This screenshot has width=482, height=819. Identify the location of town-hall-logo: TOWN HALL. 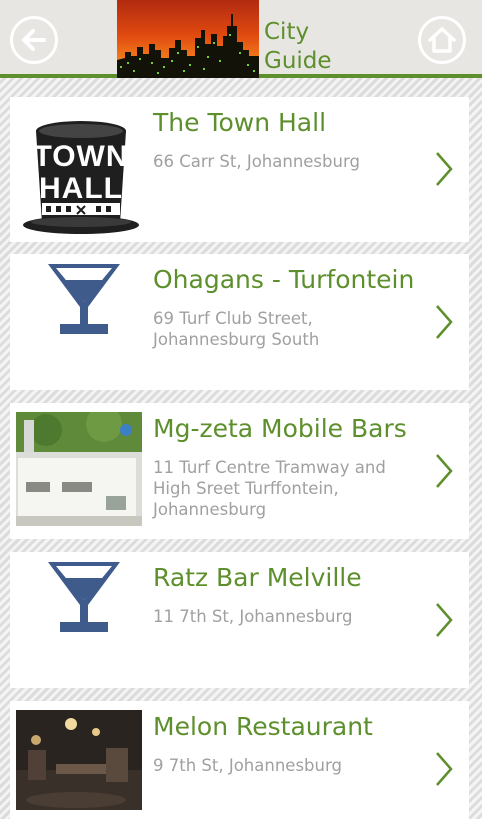
(79, 172).